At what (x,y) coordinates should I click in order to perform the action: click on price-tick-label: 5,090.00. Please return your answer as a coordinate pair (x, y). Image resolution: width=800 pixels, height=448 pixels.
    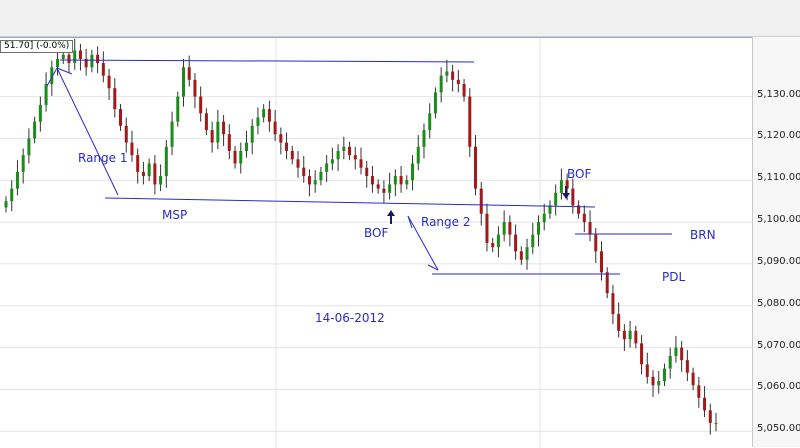
    Looking at the image, I should click on (778, 261).